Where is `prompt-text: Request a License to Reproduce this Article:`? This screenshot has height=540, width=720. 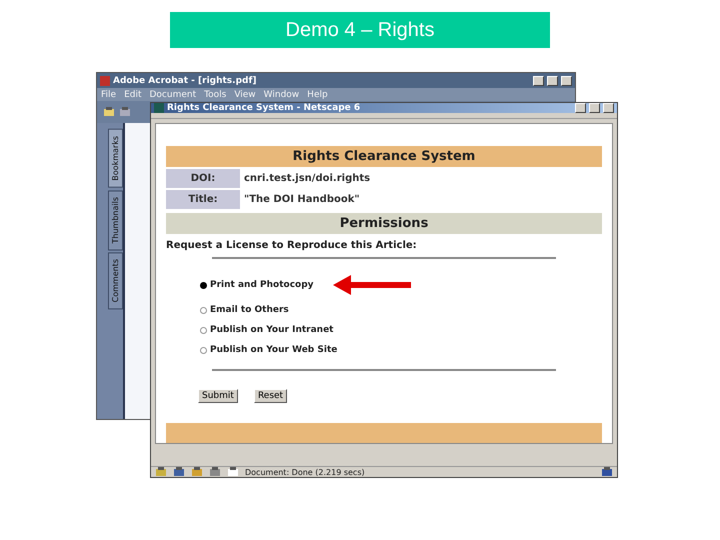 prompt-text: Request a License to Reproduce this Article: is located at coordinates (292, 245).